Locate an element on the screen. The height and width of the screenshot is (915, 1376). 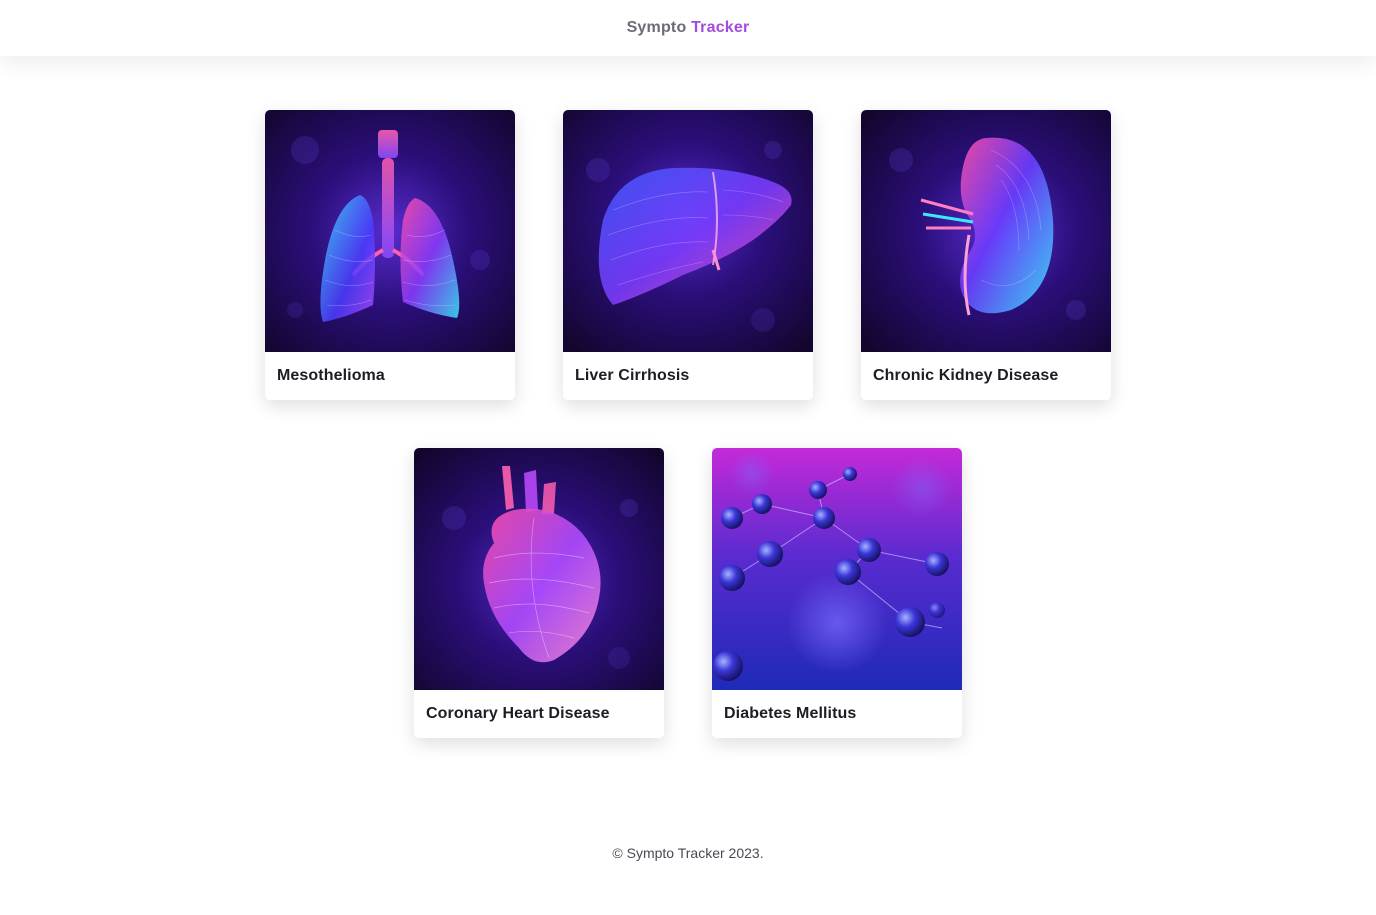
card-title: Coronary Heart Disease is located at coordinates (518, 713).